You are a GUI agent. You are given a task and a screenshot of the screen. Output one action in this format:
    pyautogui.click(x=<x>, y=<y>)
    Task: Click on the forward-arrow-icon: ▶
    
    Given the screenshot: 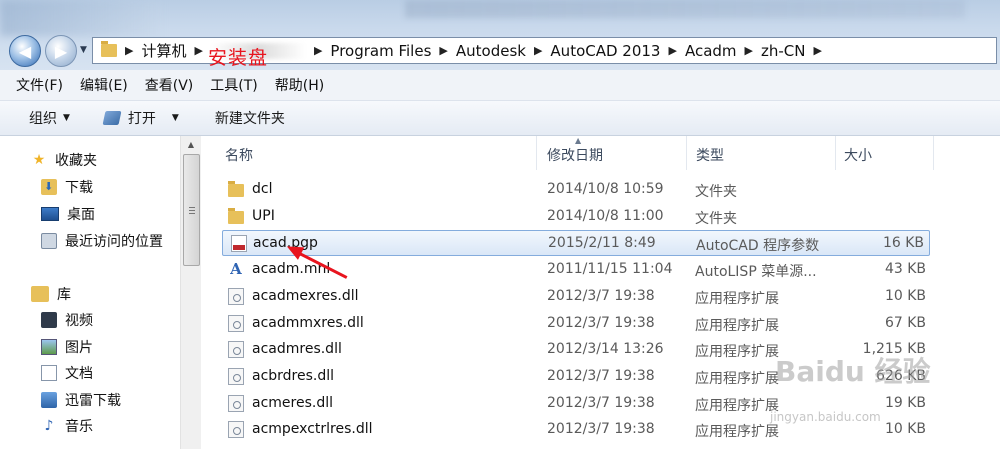 What is the action you would take?
    pyautogui.click(x=61, y=51)
    